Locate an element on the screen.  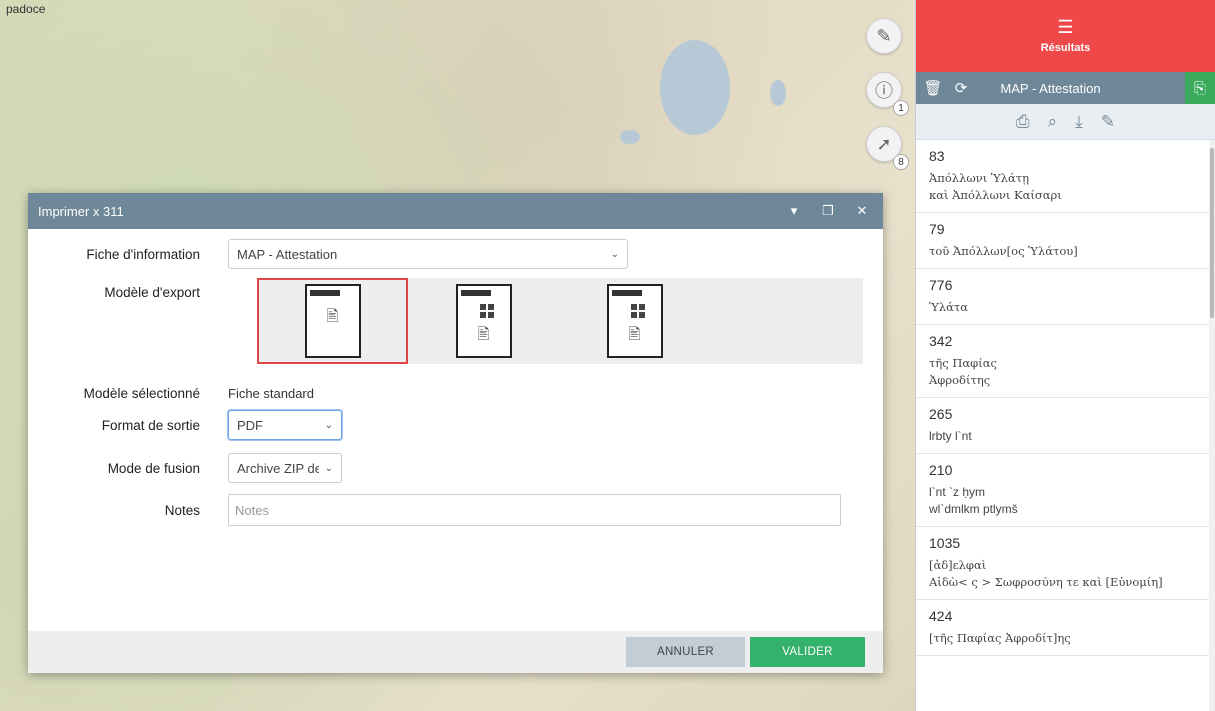
layer-bar: 🗑 ⟳ MAP - Attestation ⎘ is located at coordinates (1065, 88).